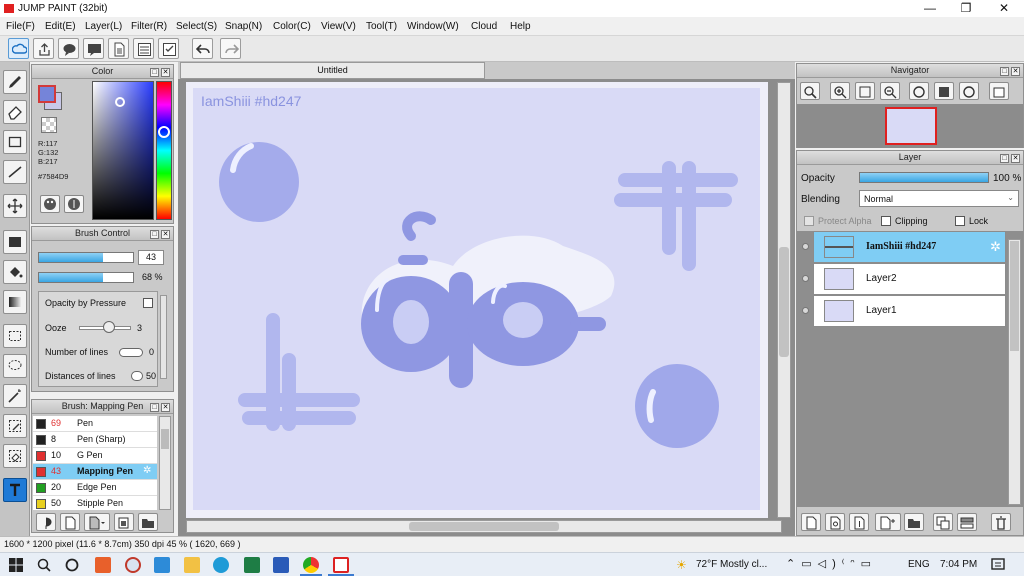  I want to click on brush-control-scrollbar, so click(163, 337).